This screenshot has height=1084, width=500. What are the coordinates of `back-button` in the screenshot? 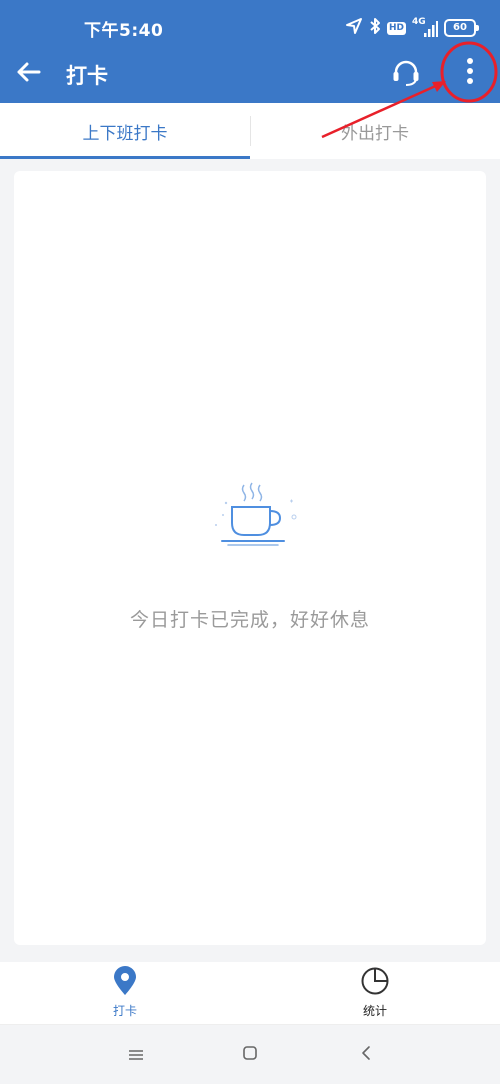 It's located at (28, 74).